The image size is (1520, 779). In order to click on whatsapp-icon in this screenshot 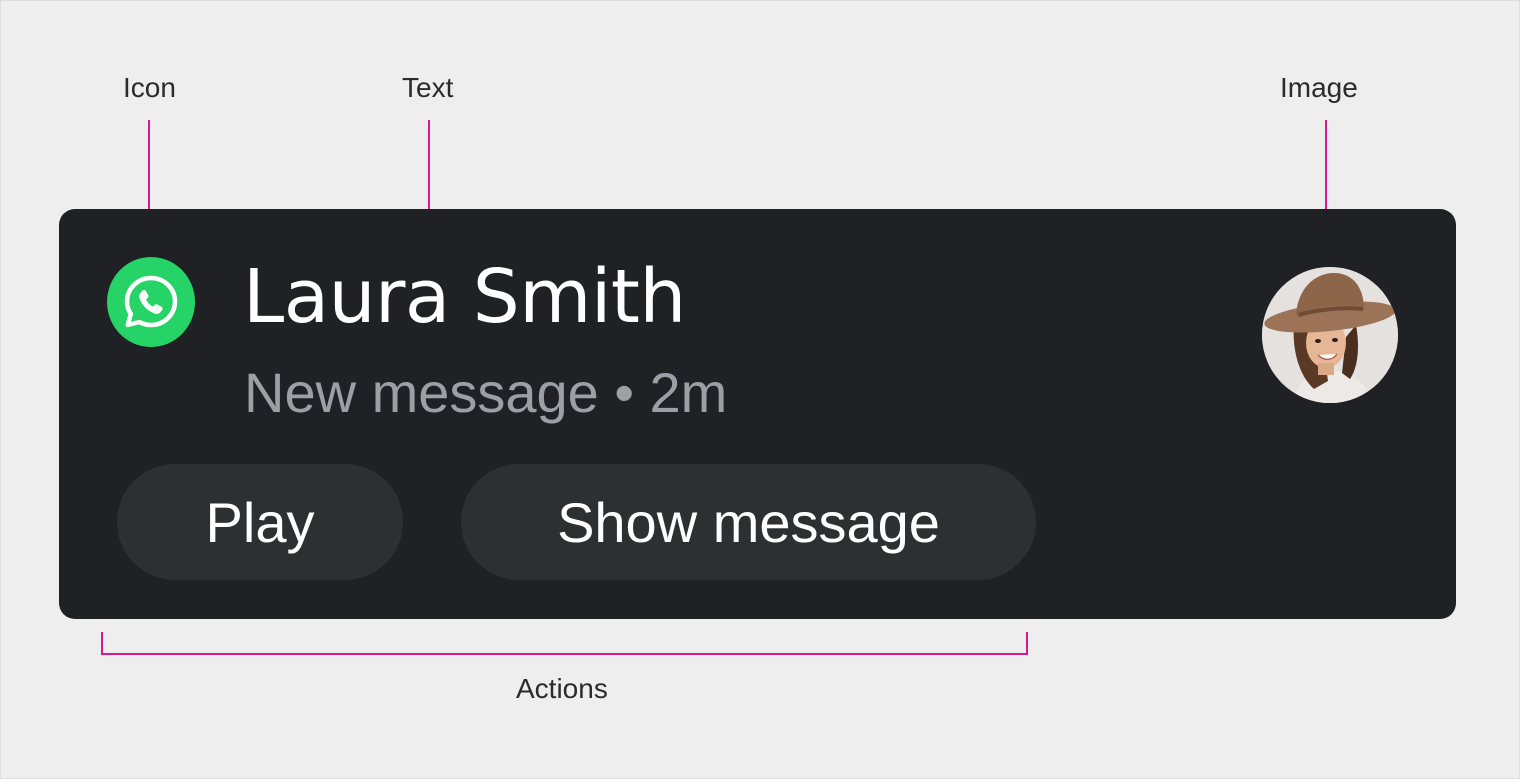, I will do `click(151, 302)`.